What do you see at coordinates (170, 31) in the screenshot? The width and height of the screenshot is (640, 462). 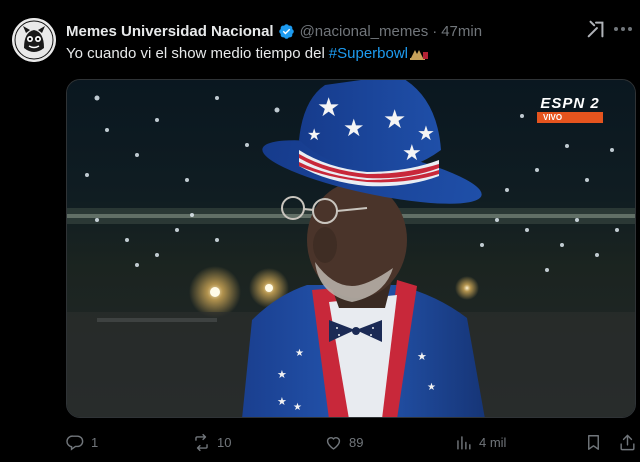 I see `author-name: Memes Universidad Nacional` at bounding box center [170, 31].